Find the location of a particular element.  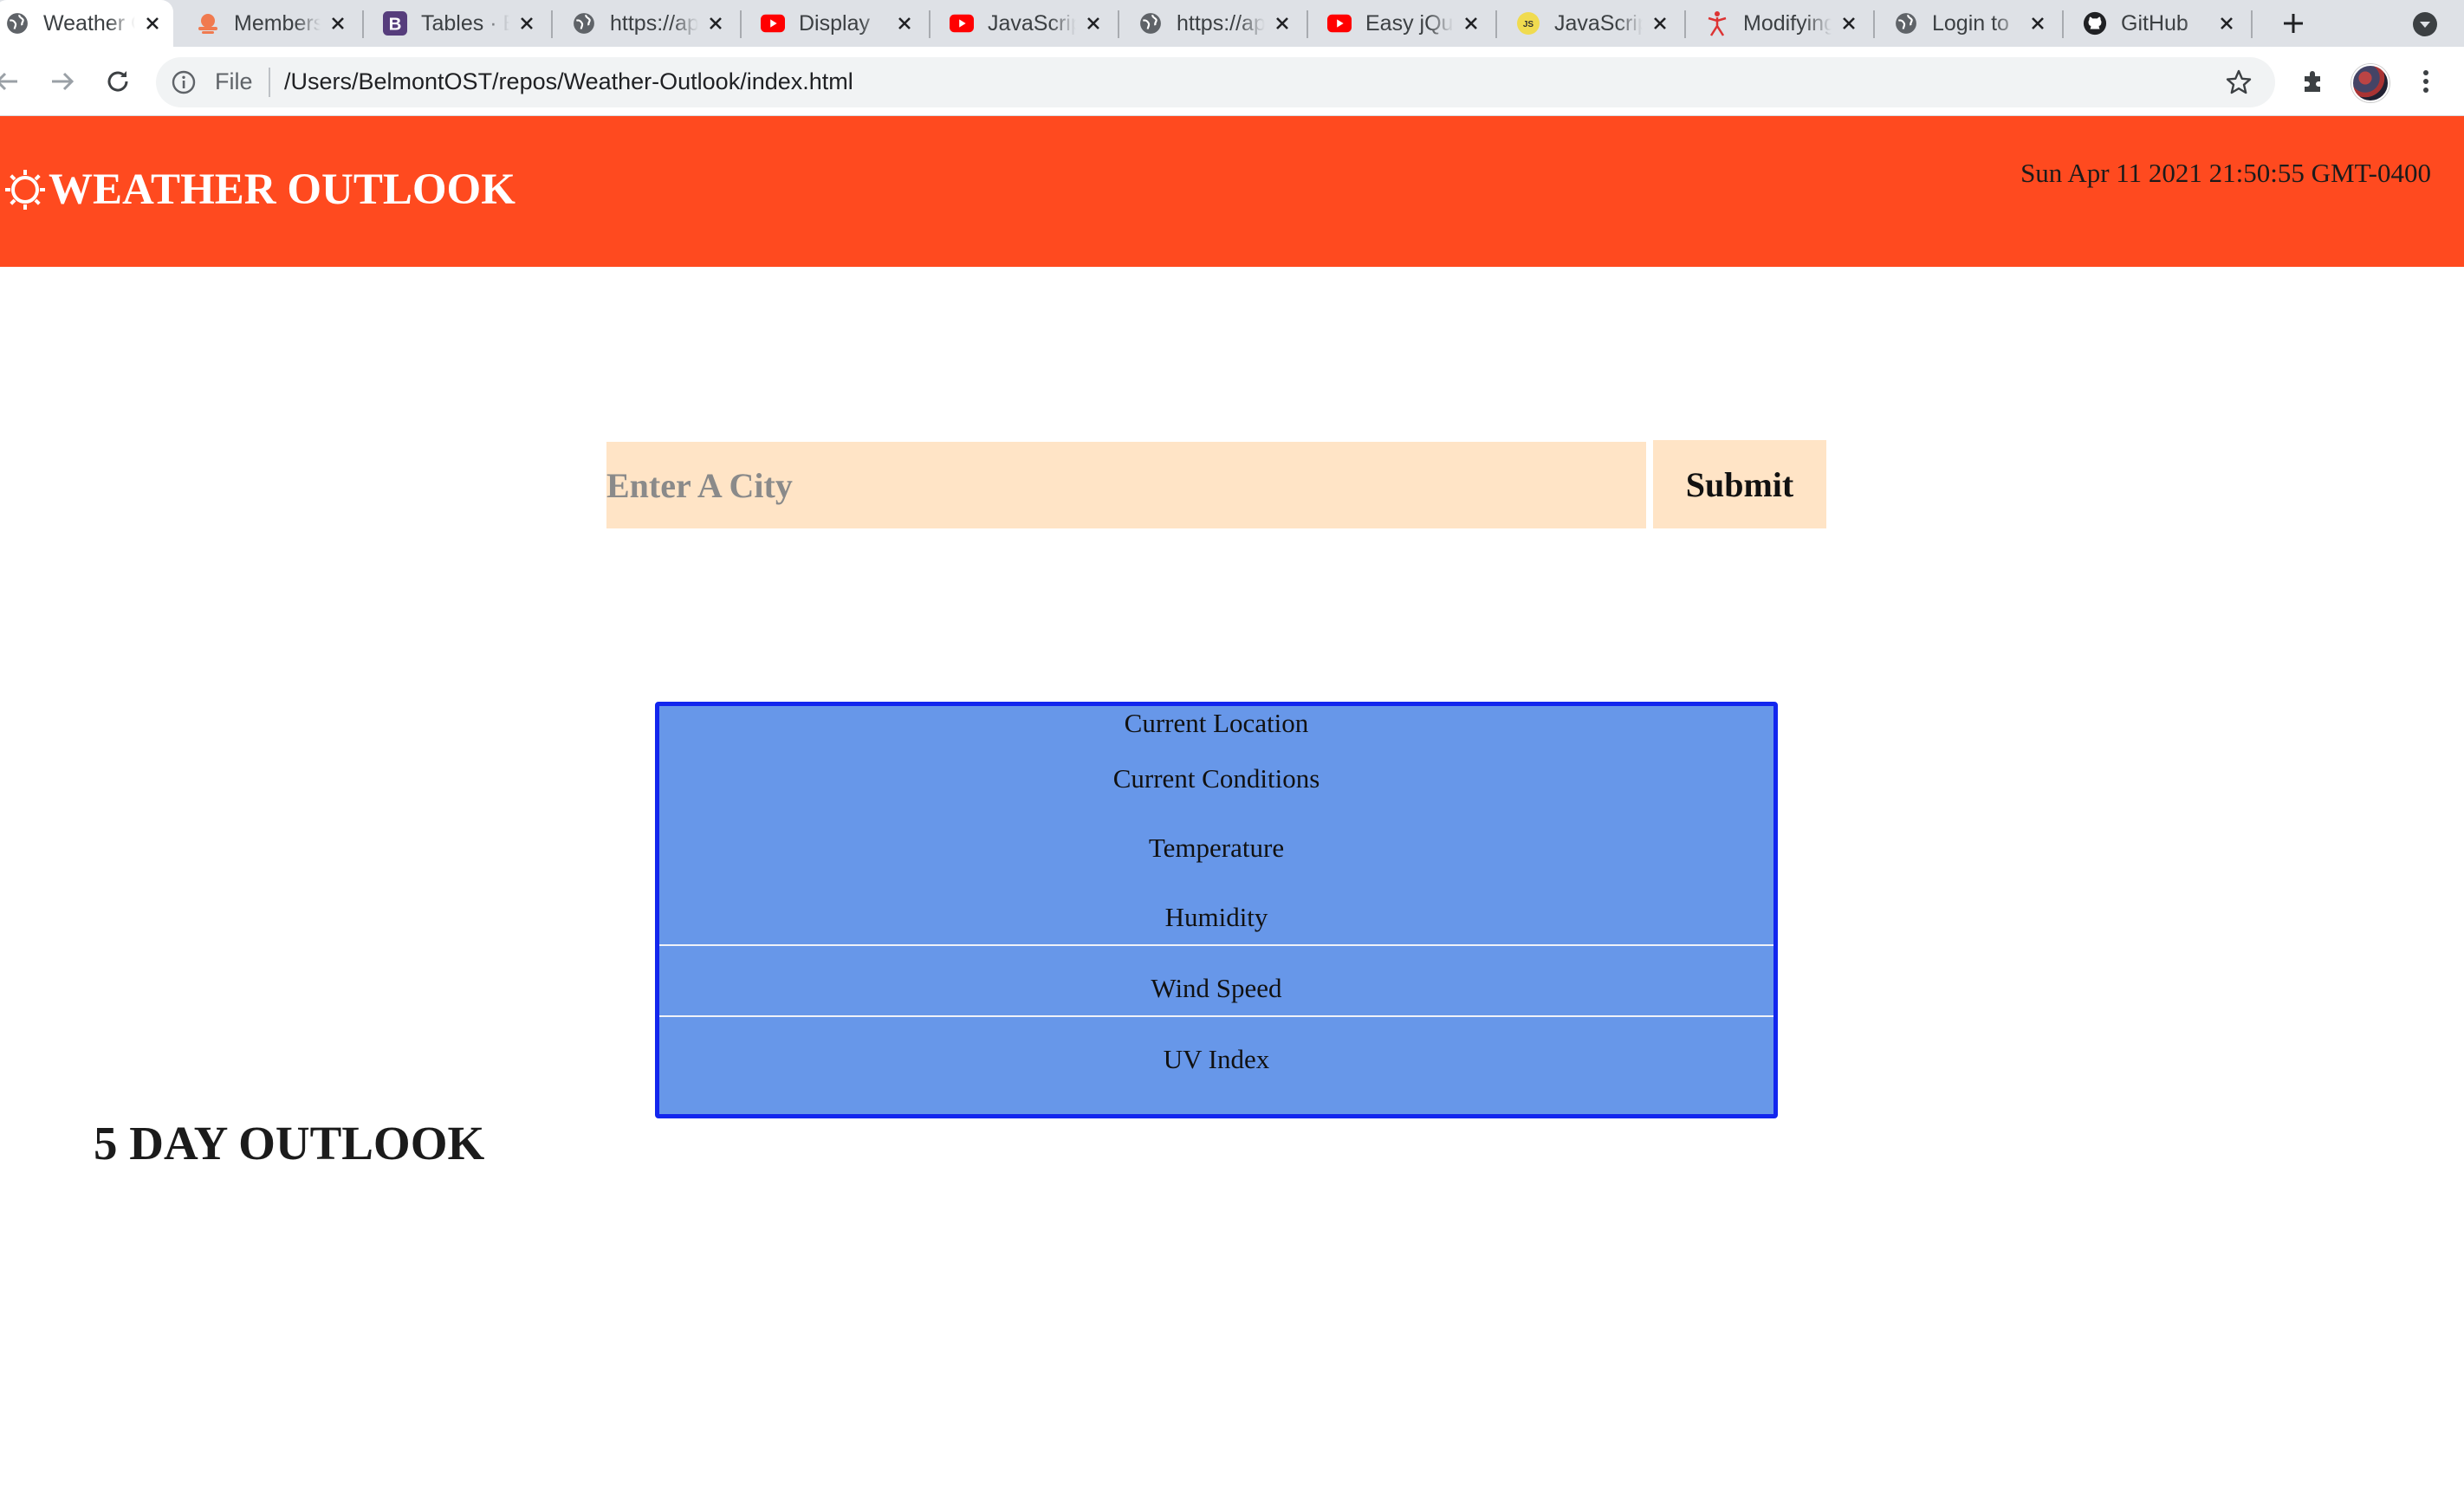

cloud-sun-icon is located at coordinates (208, 23).